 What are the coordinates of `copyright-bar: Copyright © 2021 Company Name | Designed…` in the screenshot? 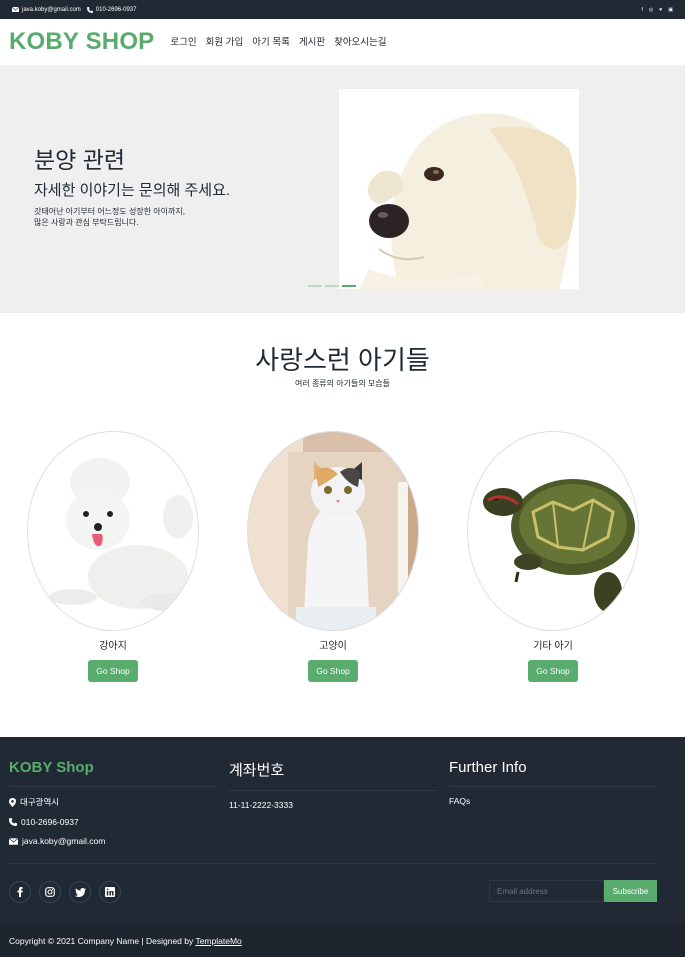 It's located at (342, 940).